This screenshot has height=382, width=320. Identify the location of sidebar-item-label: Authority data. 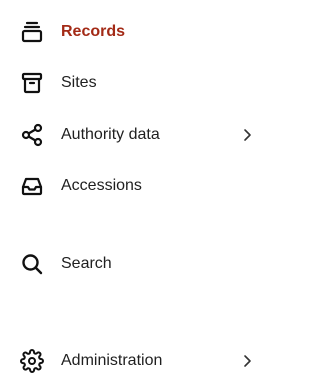
(110, 134).